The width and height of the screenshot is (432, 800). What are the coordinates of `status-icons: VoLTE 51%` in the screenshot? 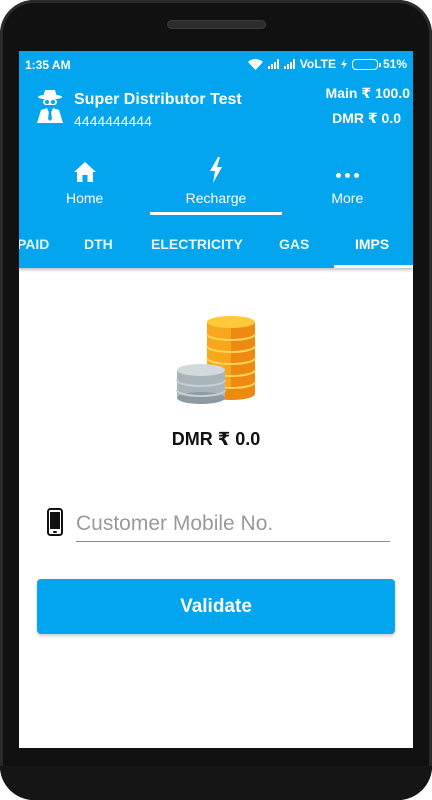 It's located at (327, 64).